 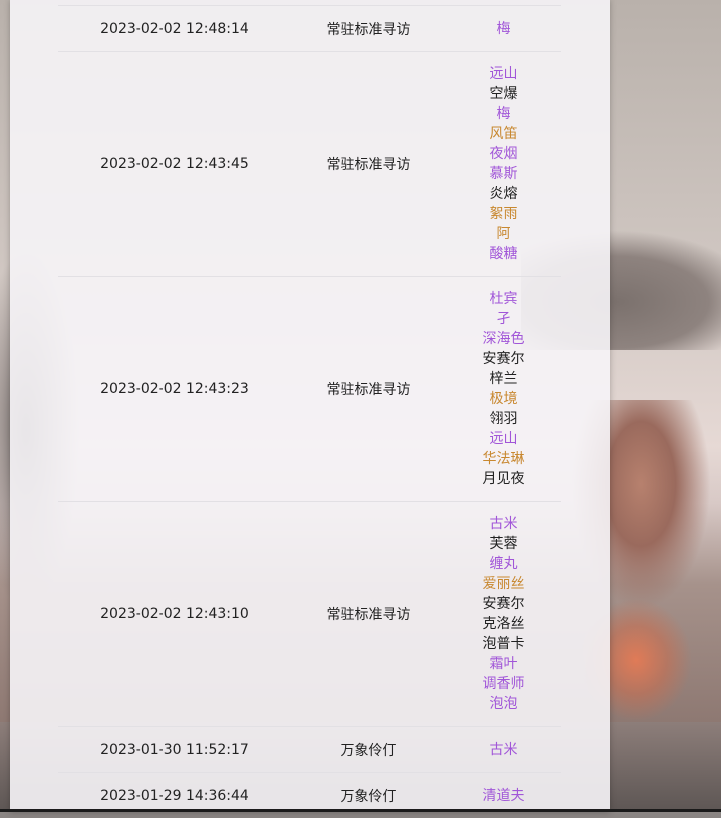 What do you see at coordinates (503, 479) in the screenshot?
I see `operator-name: 月见夜` at bounding box center [503, 479].